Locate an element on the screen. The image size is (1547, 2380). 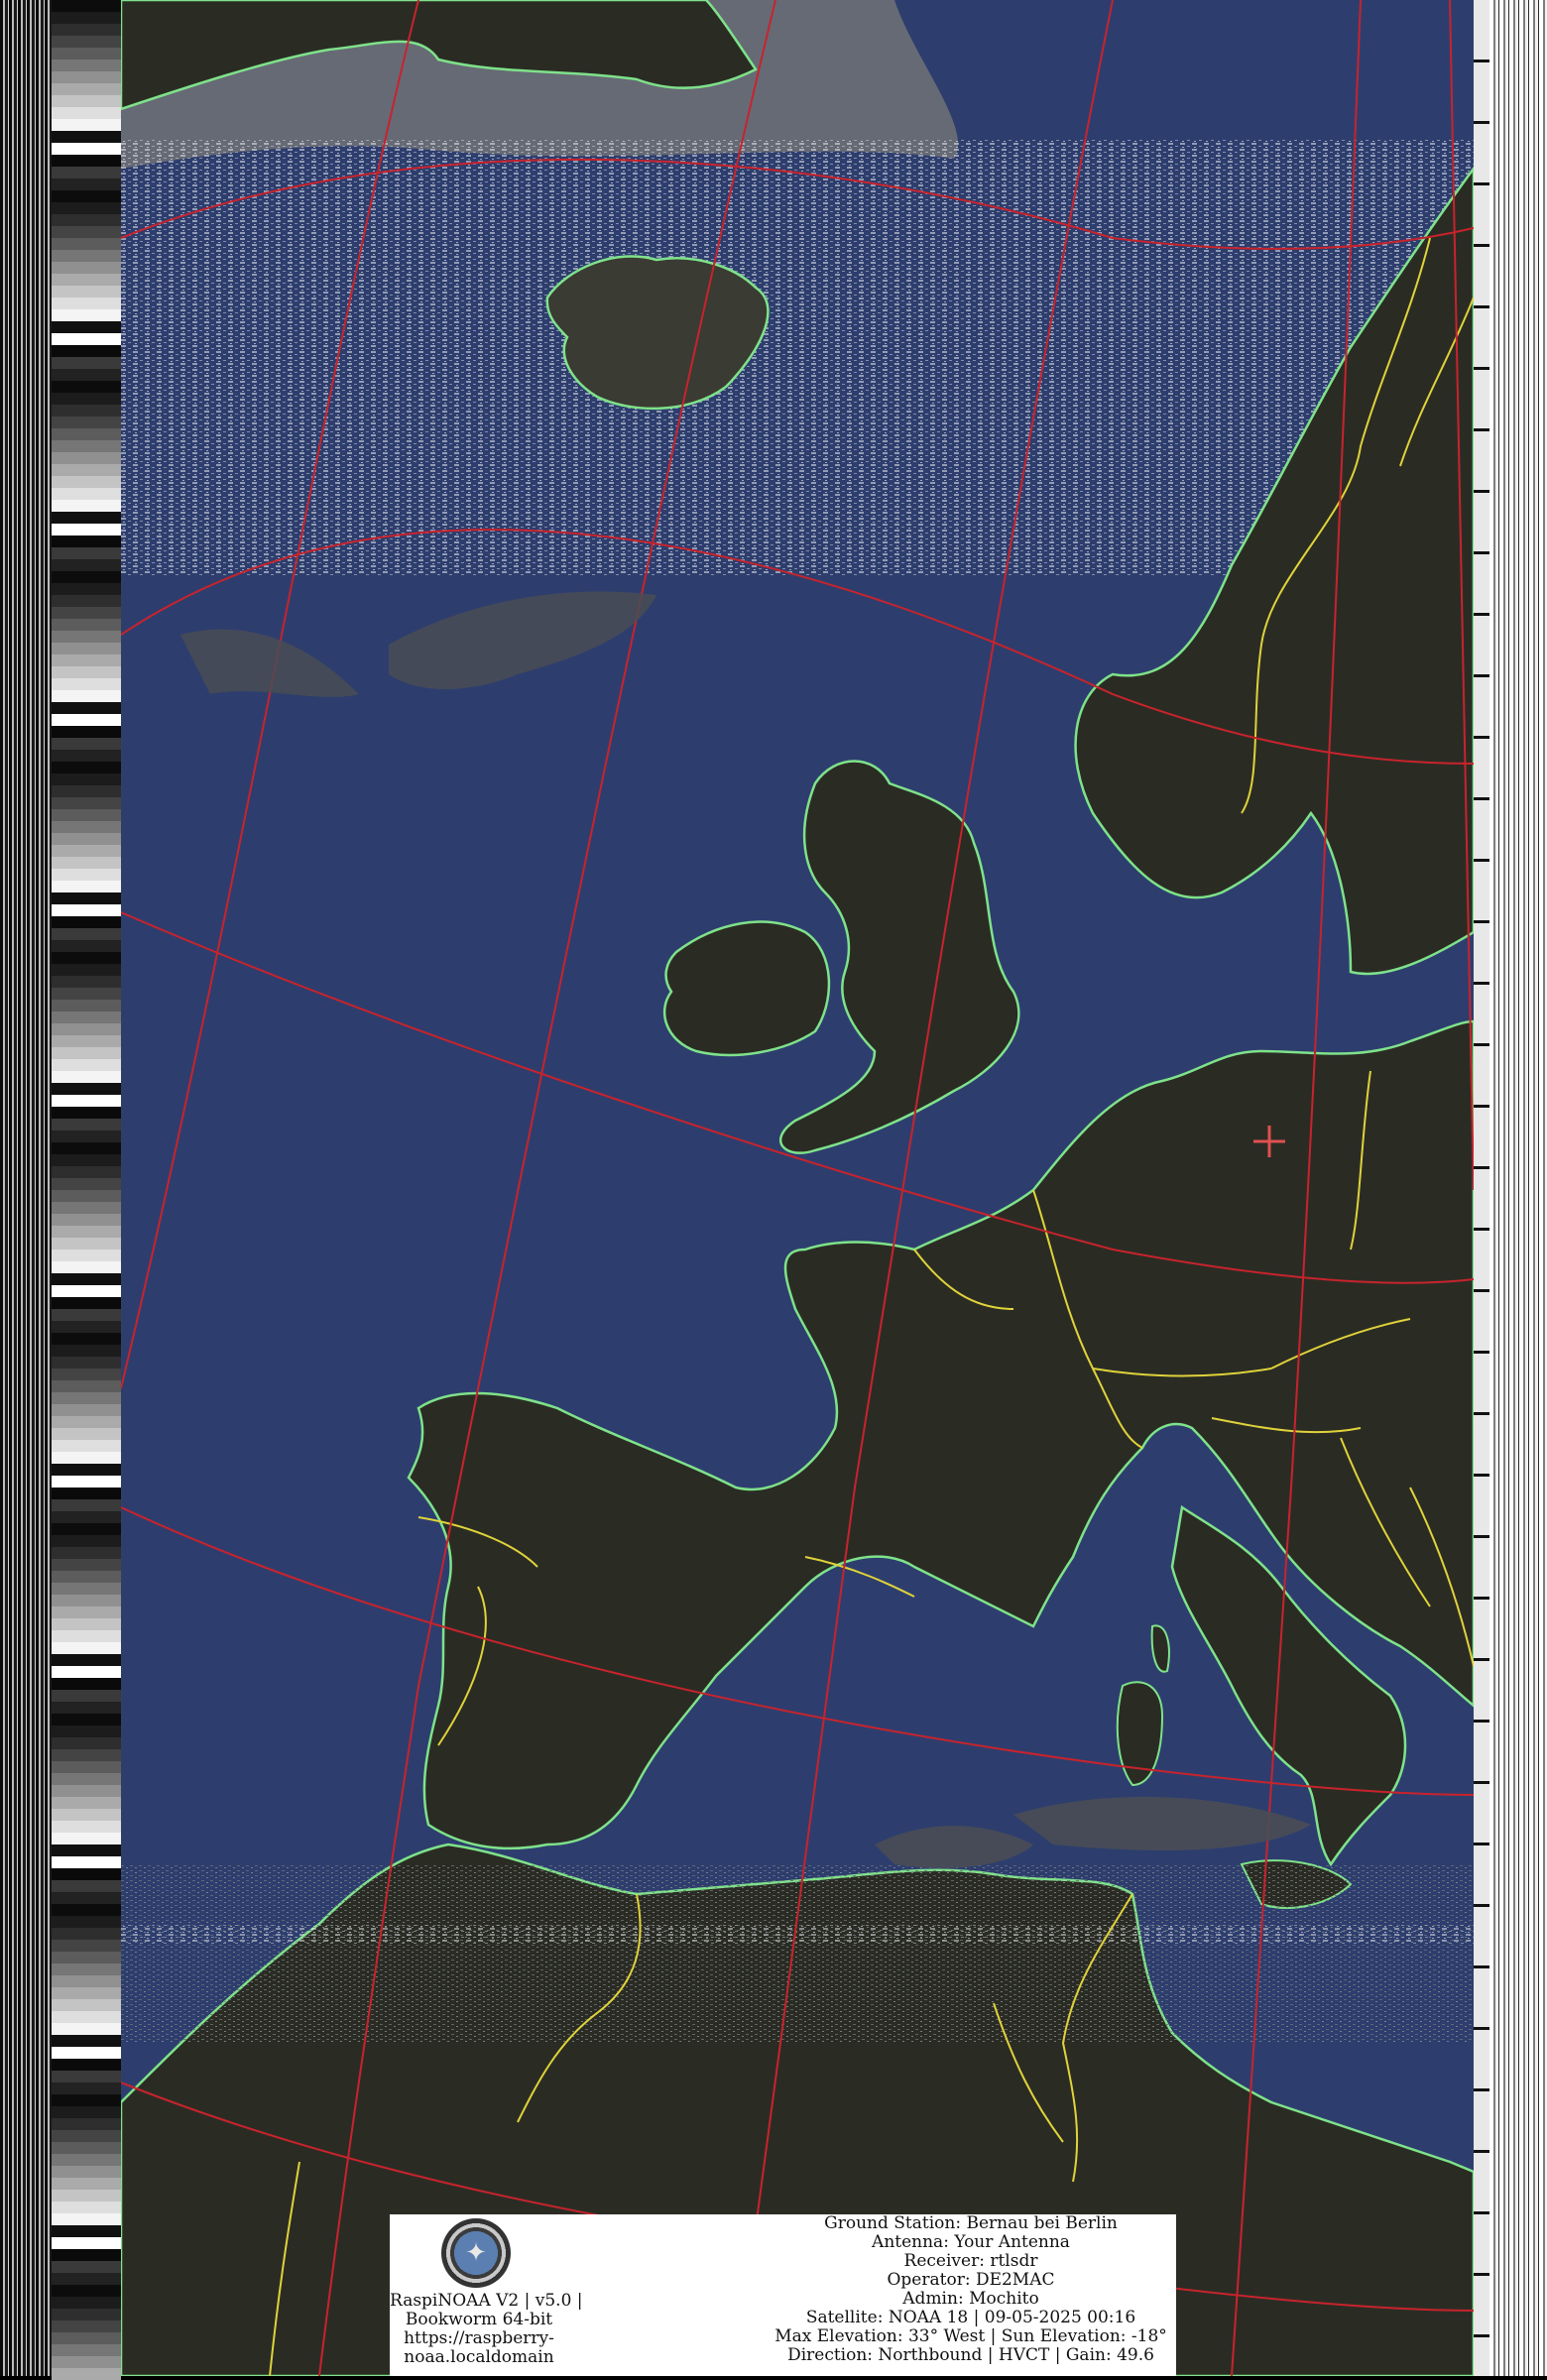
station-line: Admin: Mochito is located at coordinates (970, 2299).